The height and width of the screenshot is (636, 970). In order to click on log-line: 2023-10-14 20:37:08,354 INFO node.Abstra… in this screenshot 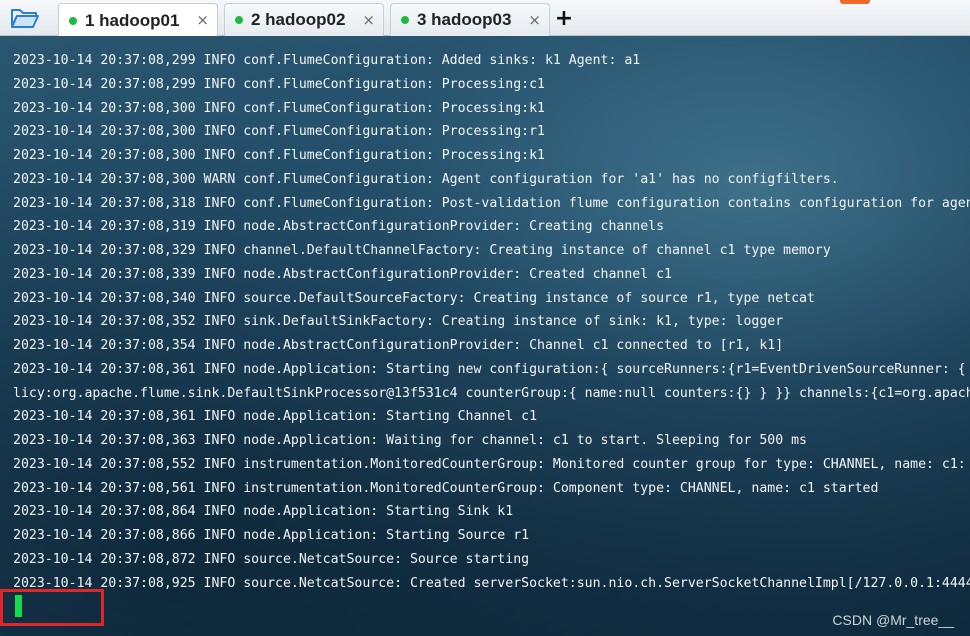, I will do `click(398, 345)`.